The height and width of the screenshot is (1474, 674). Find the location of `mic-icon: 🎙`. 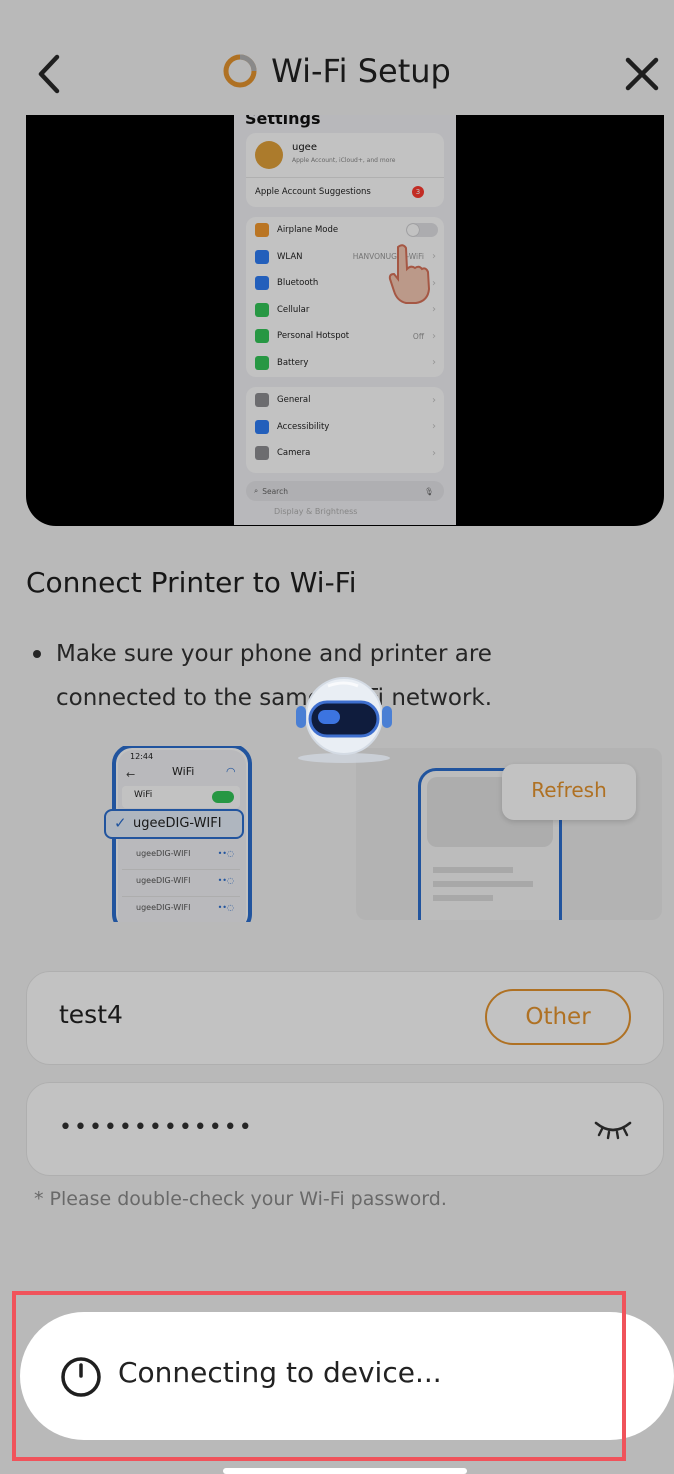

mic-icon: 🎙 is located at coordinates (429, 491).